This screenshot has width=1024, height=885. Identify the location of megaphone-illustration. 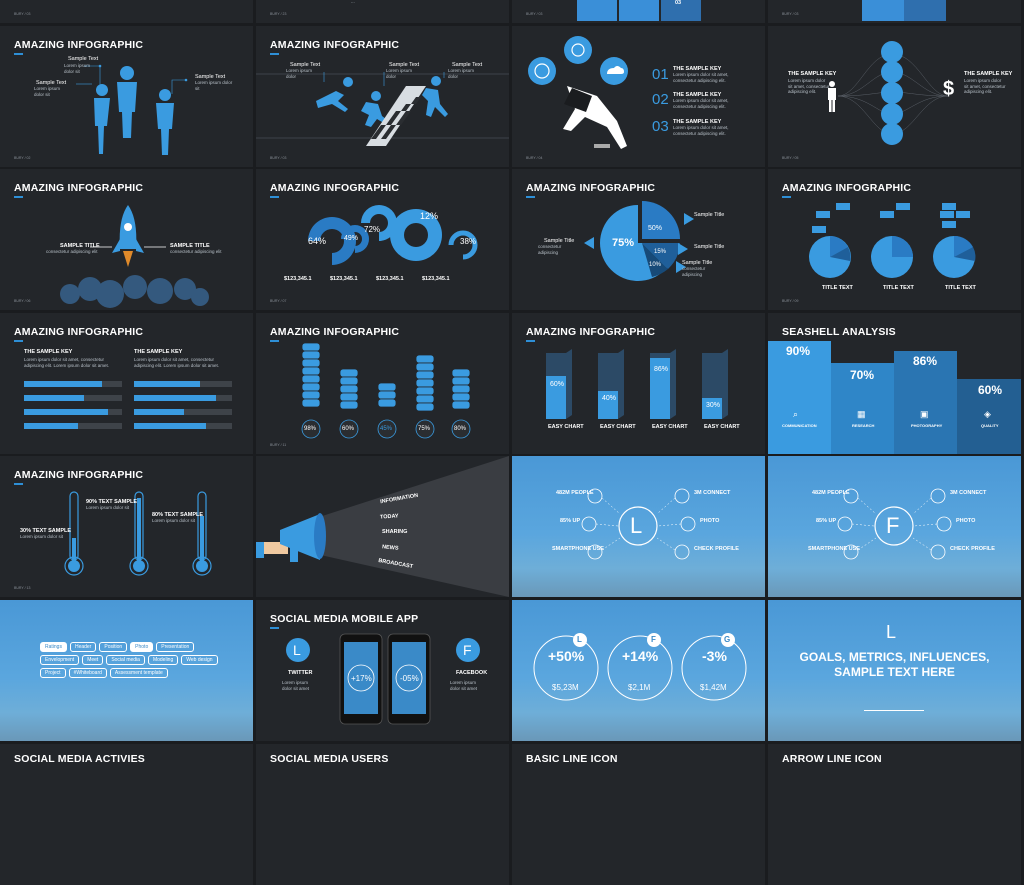
(382, 526).